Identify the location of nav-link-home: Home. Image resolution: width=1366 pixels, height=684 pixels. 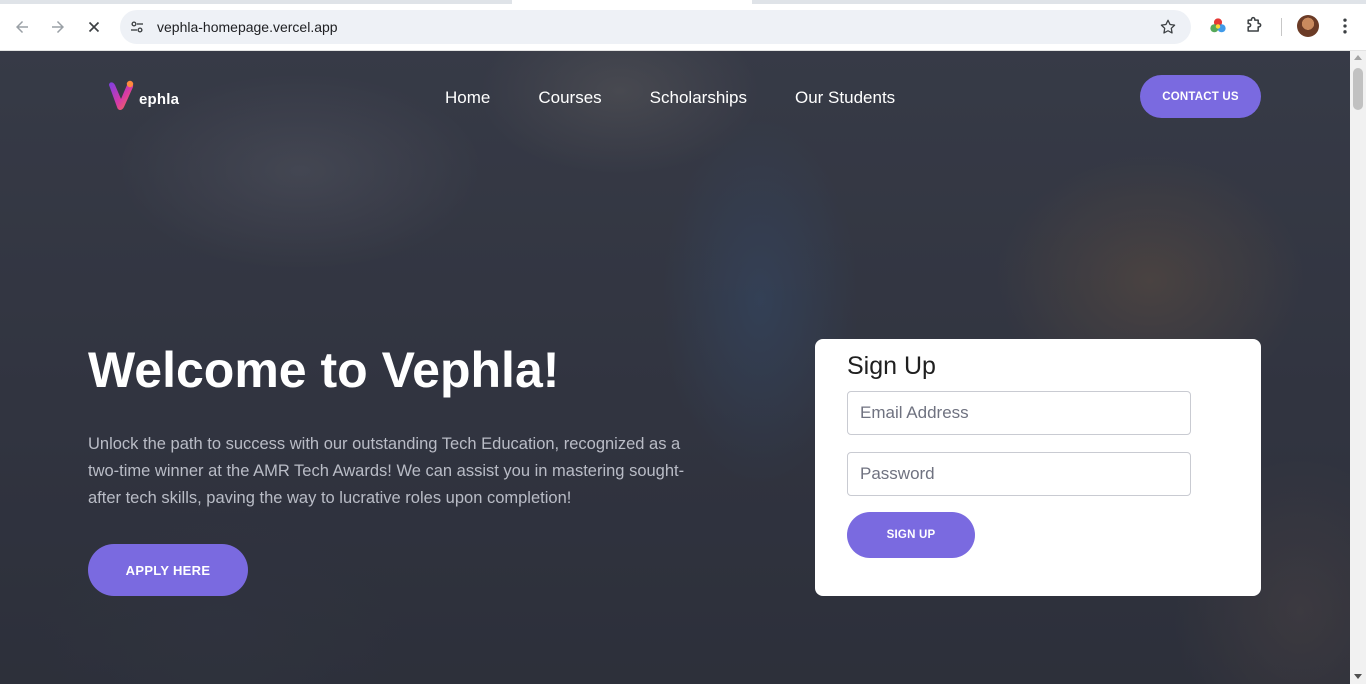
(467, 98).